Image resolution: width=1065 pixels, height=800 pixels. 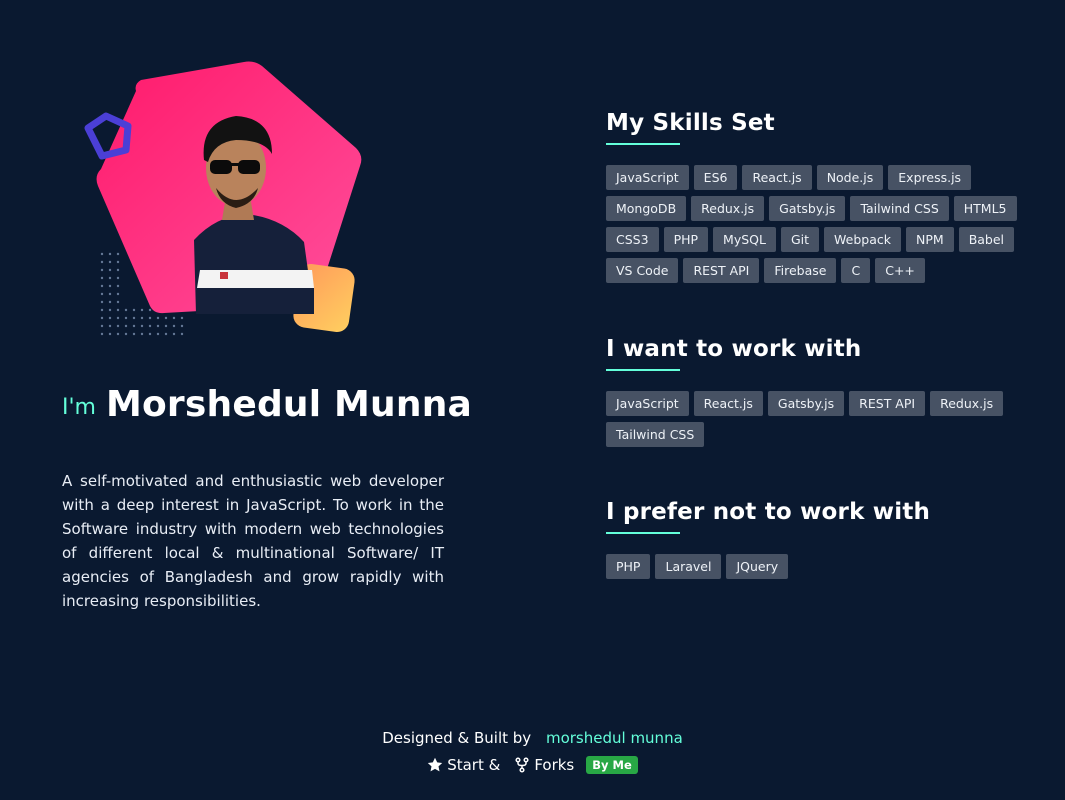 I want to click on hero-heading: I'm Morshedul Munna, so click(x=267, y=404).